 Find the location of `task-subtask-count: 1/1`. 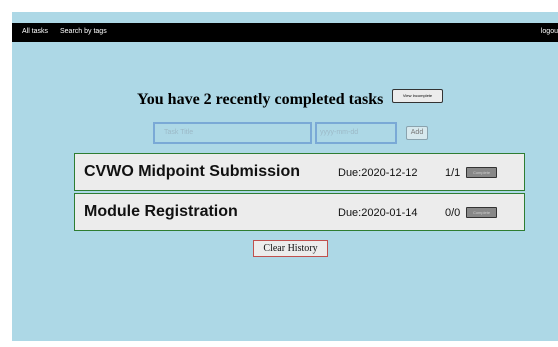

task-subtask-count: 1/1 is located at coordinates (453, 173).